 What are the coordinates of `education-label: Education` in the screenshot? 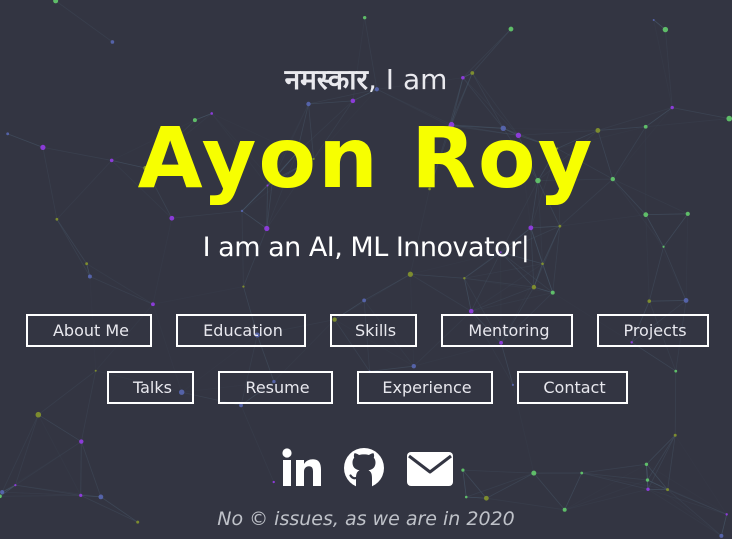 It's located at (243, 330).